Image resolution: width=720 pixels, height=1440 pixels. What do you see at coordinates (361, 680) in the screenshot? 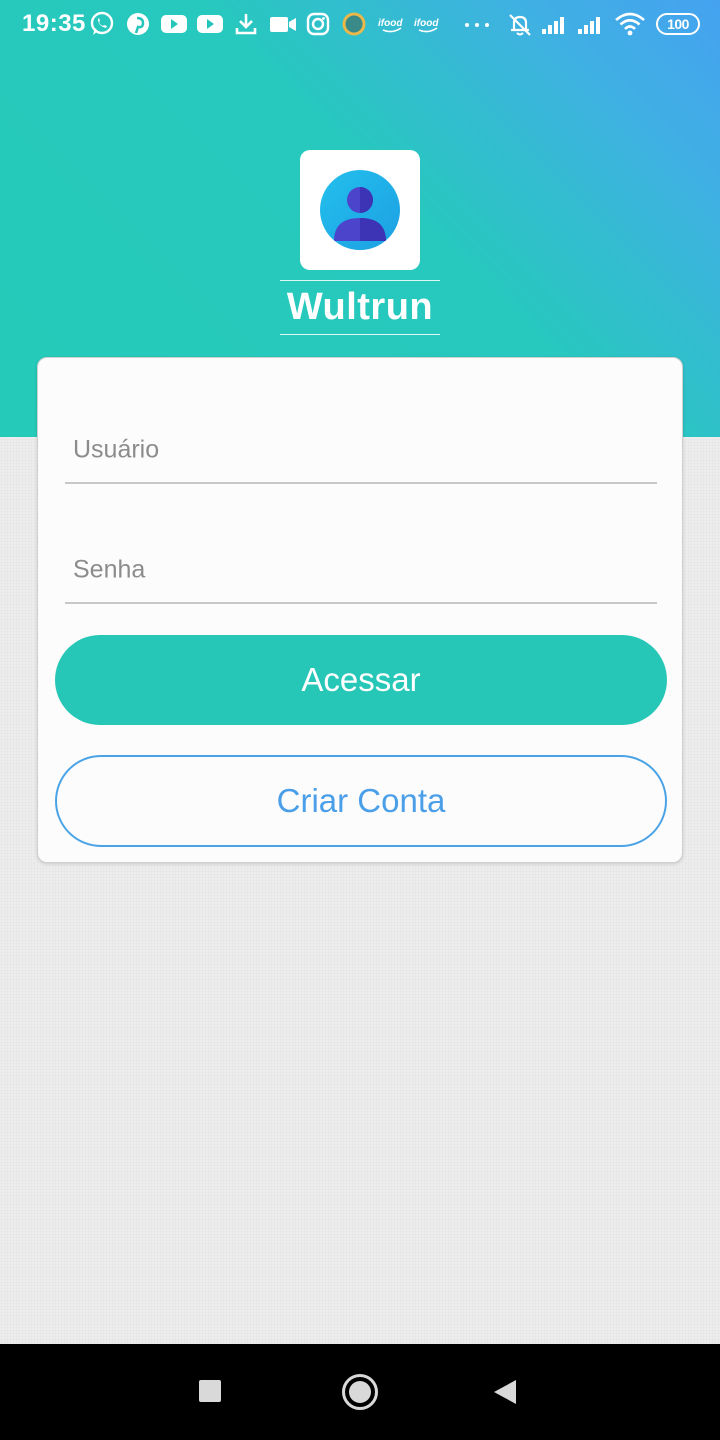
I see `login-button: Acessar` at bounding box center [361, 680].